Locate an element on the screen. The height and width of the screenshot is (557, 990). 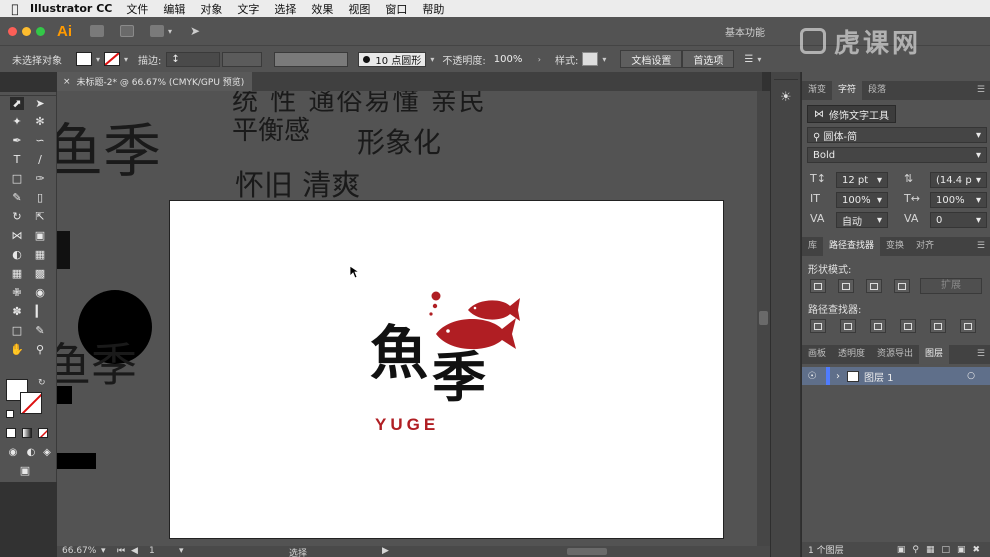
trim-icon is located at coordinates (848, 326).